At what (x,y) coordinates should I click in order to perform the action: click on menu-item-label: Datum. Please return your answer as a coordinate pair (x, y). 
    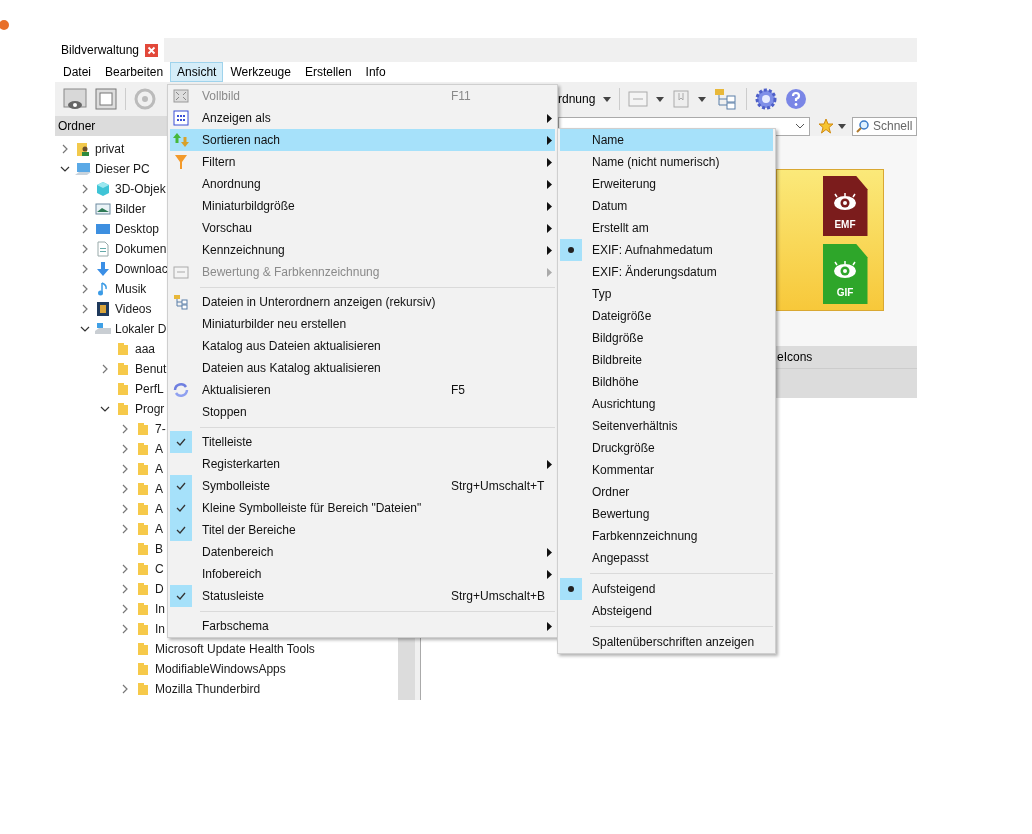
    Looking at the image, I should click on (610, 206).